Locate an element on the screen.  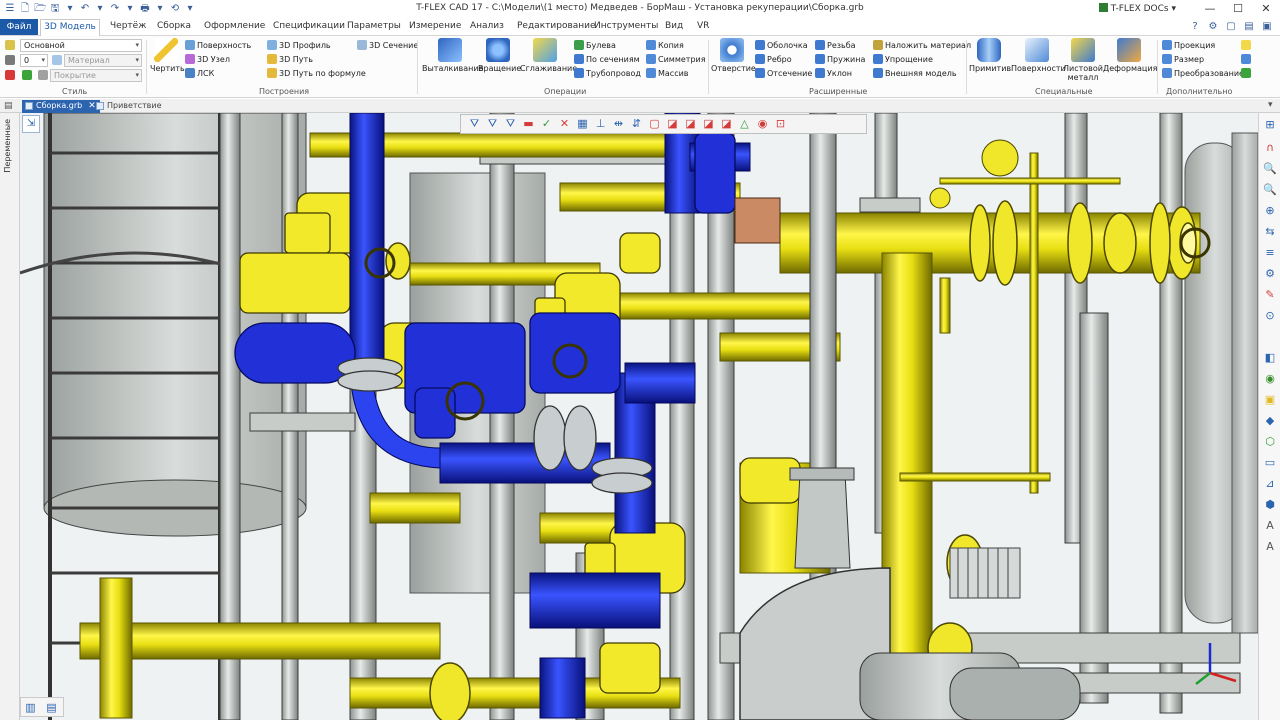
simplify-button: Упрощение is located at coordinates (903, 59).